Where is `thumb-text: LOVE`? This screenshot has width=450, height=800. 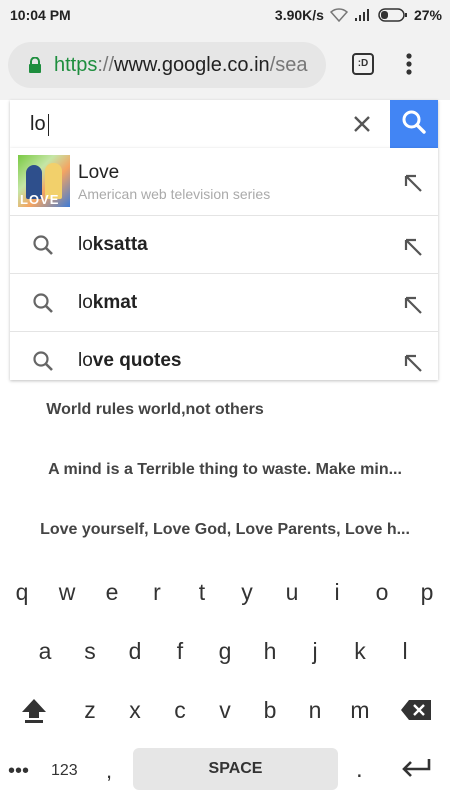
thumb-text: LOVE is located at coordinates (40, 199).